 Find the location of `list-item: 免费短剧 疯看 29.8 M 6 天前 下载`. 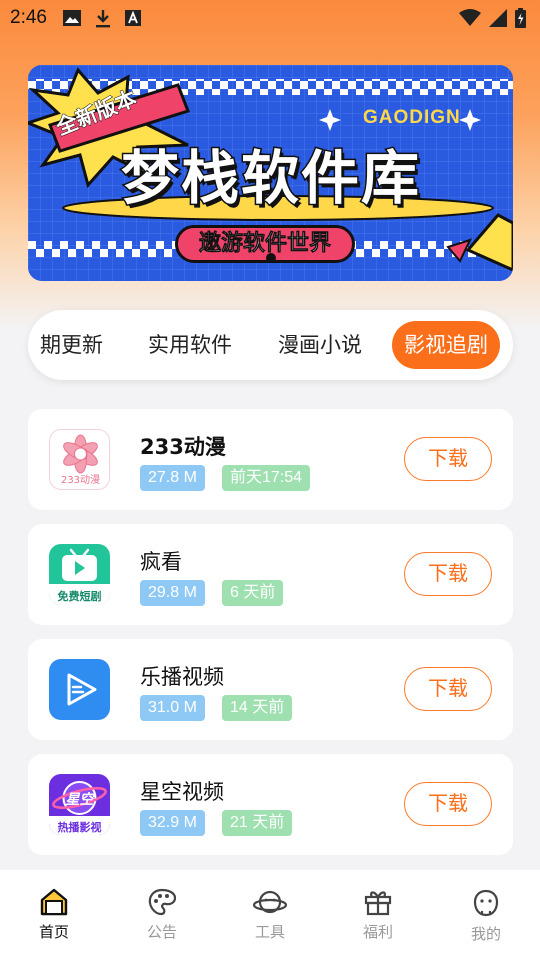

list-item: 免费短剧 疯看 29.8 M 6 天前 下载 is located at coordinates (270, 574).